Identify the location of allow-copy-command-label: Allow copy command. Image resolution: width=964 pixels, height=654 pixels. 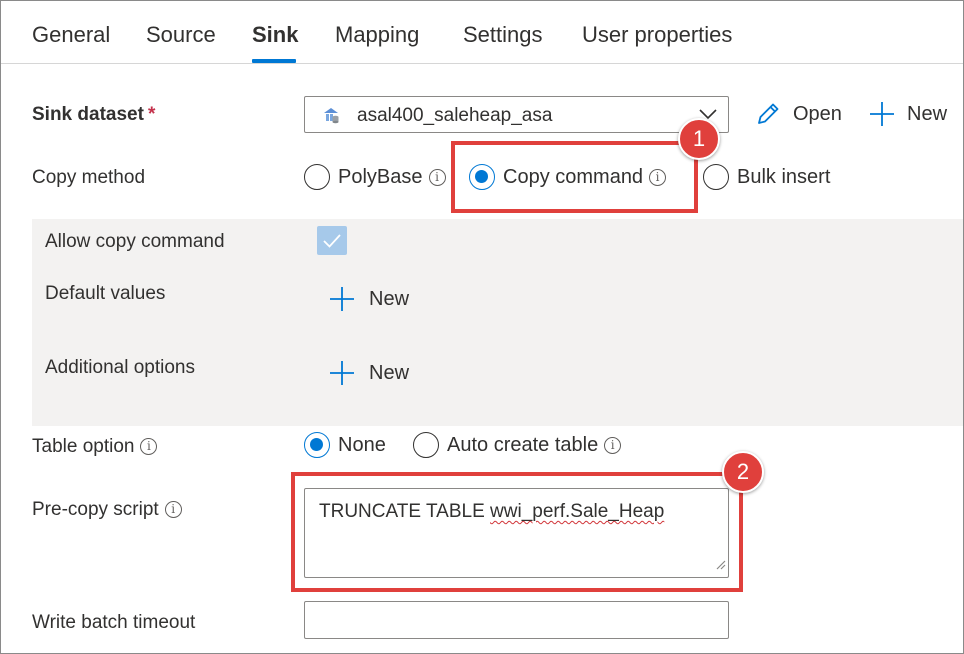
(135, 241).